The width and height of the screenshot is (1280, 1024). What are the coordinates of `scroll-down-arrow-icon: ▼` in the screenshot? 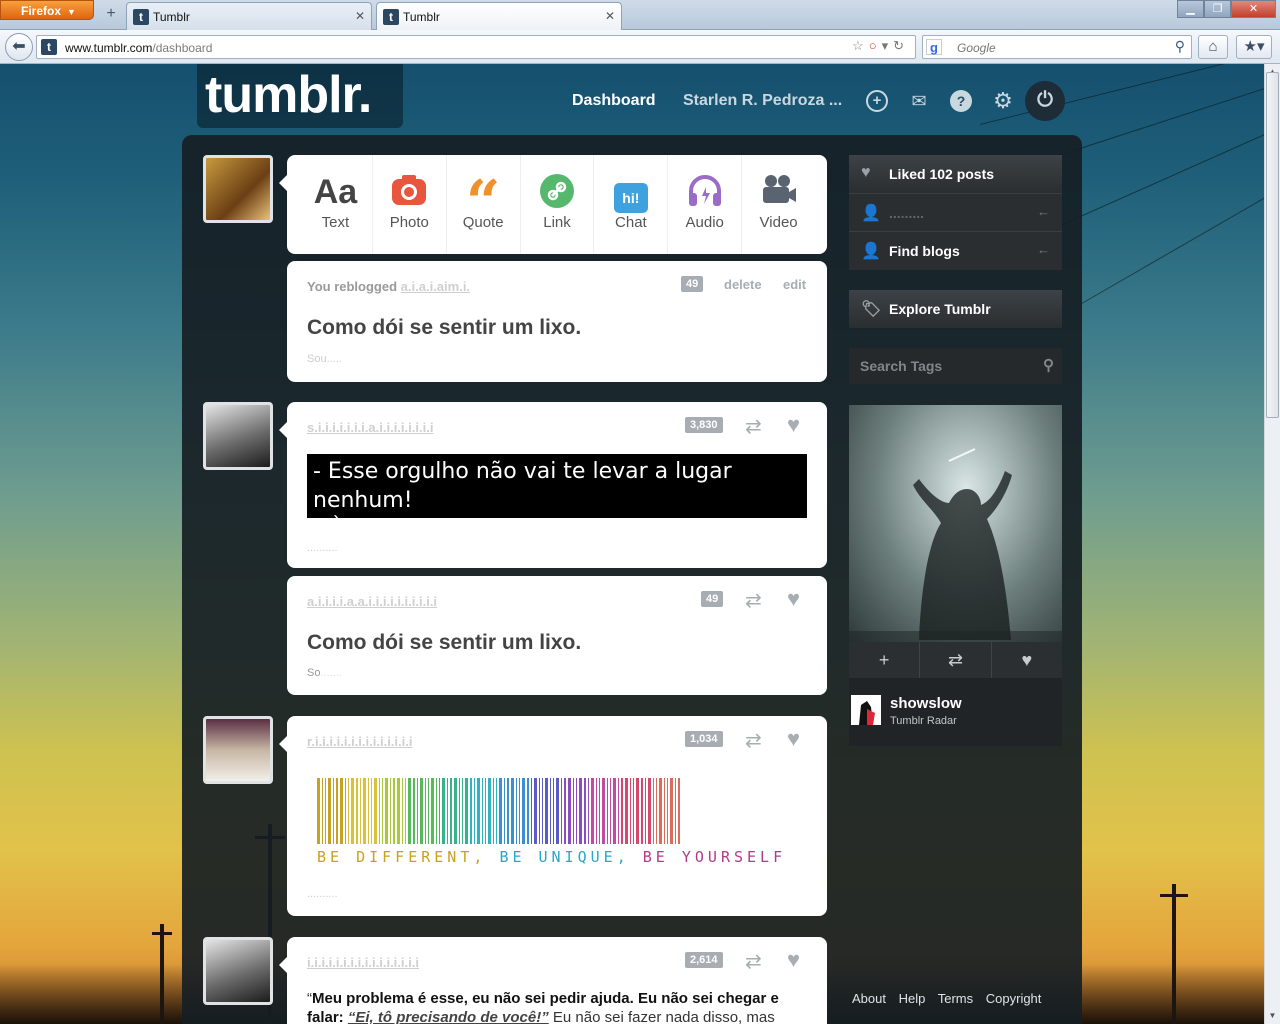 It's located at (1272, 1016).